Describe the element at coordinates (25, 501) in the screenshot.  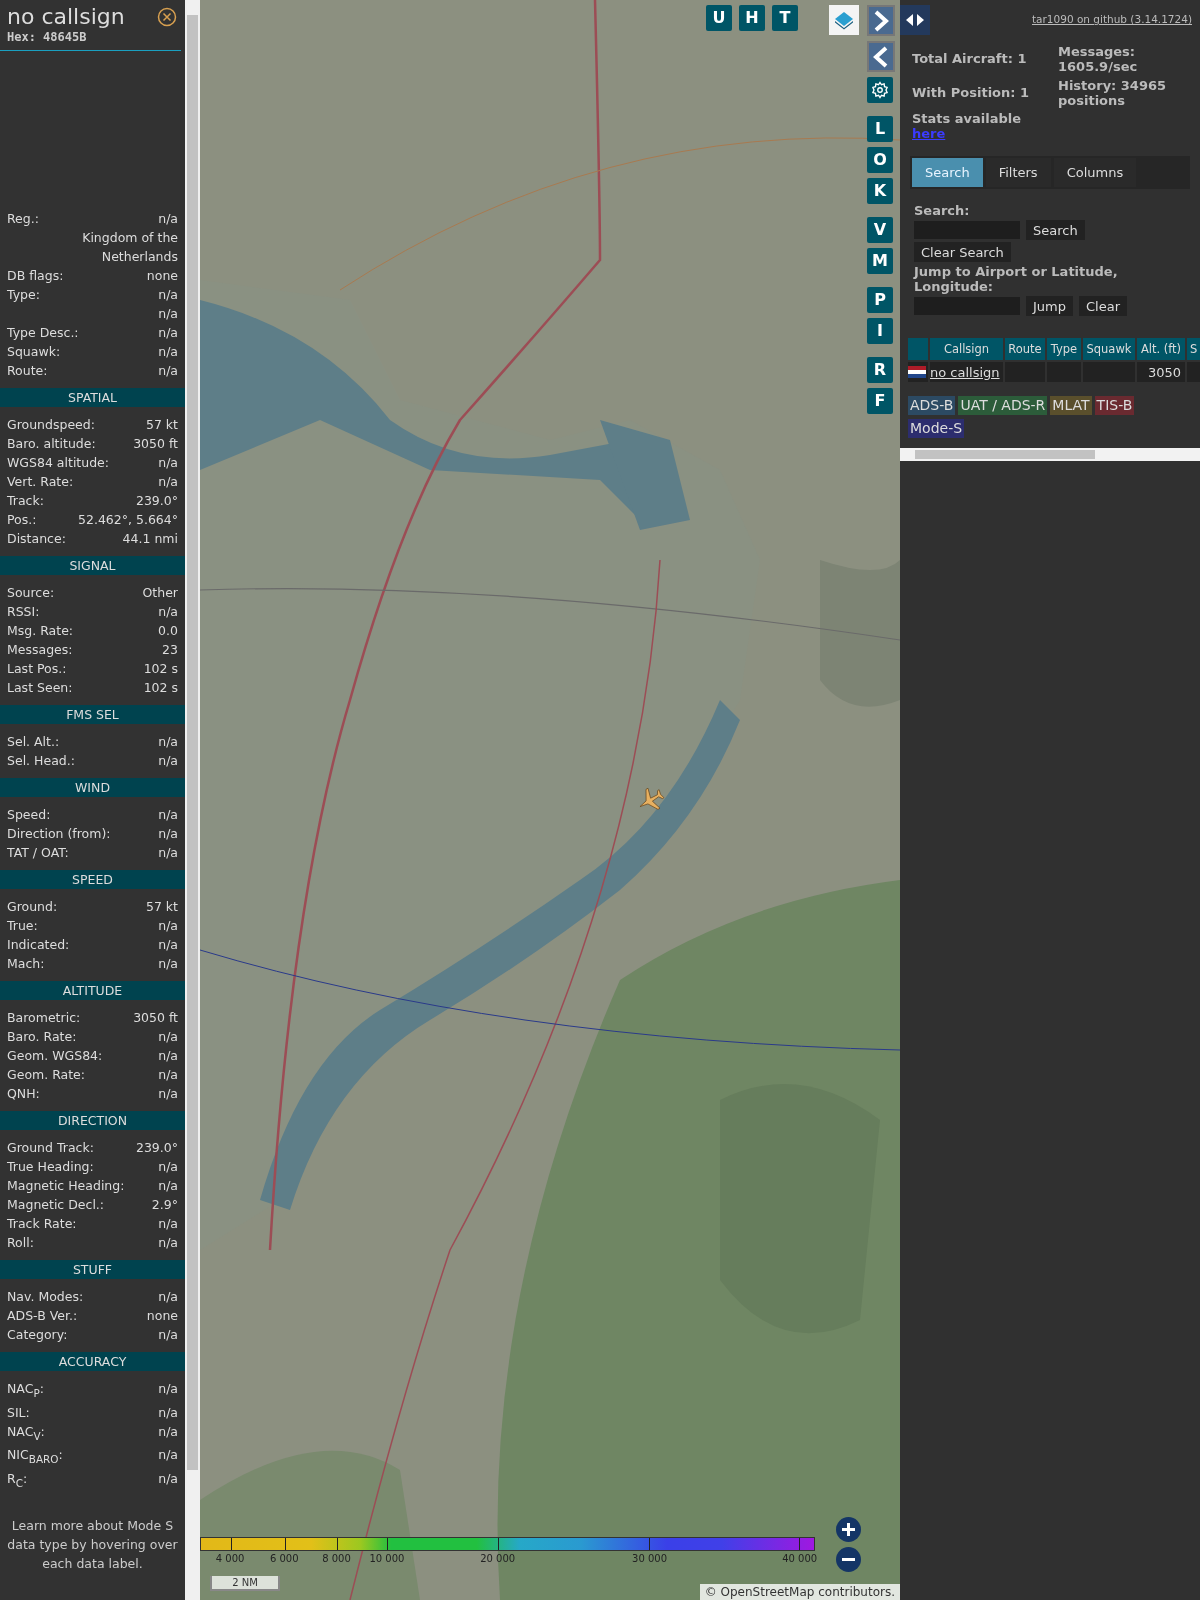
I see `field-label: Track:` at that location.